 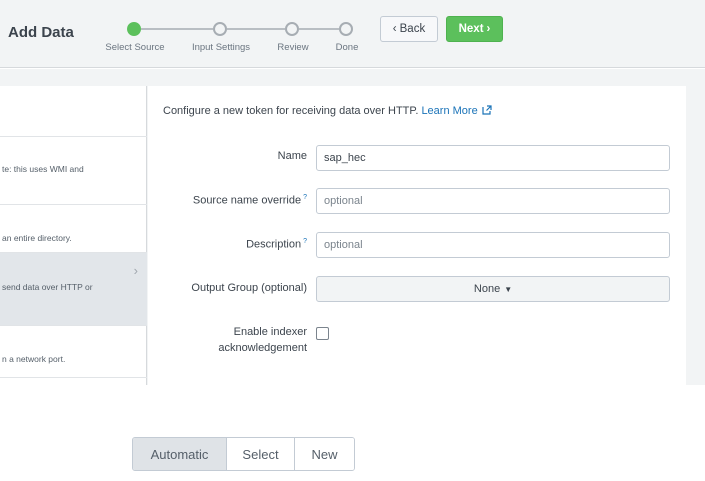 What do you see at coordinates (487, 110) in the screenshot?
I see `external-link-icon` at bounding box center [487, 110].